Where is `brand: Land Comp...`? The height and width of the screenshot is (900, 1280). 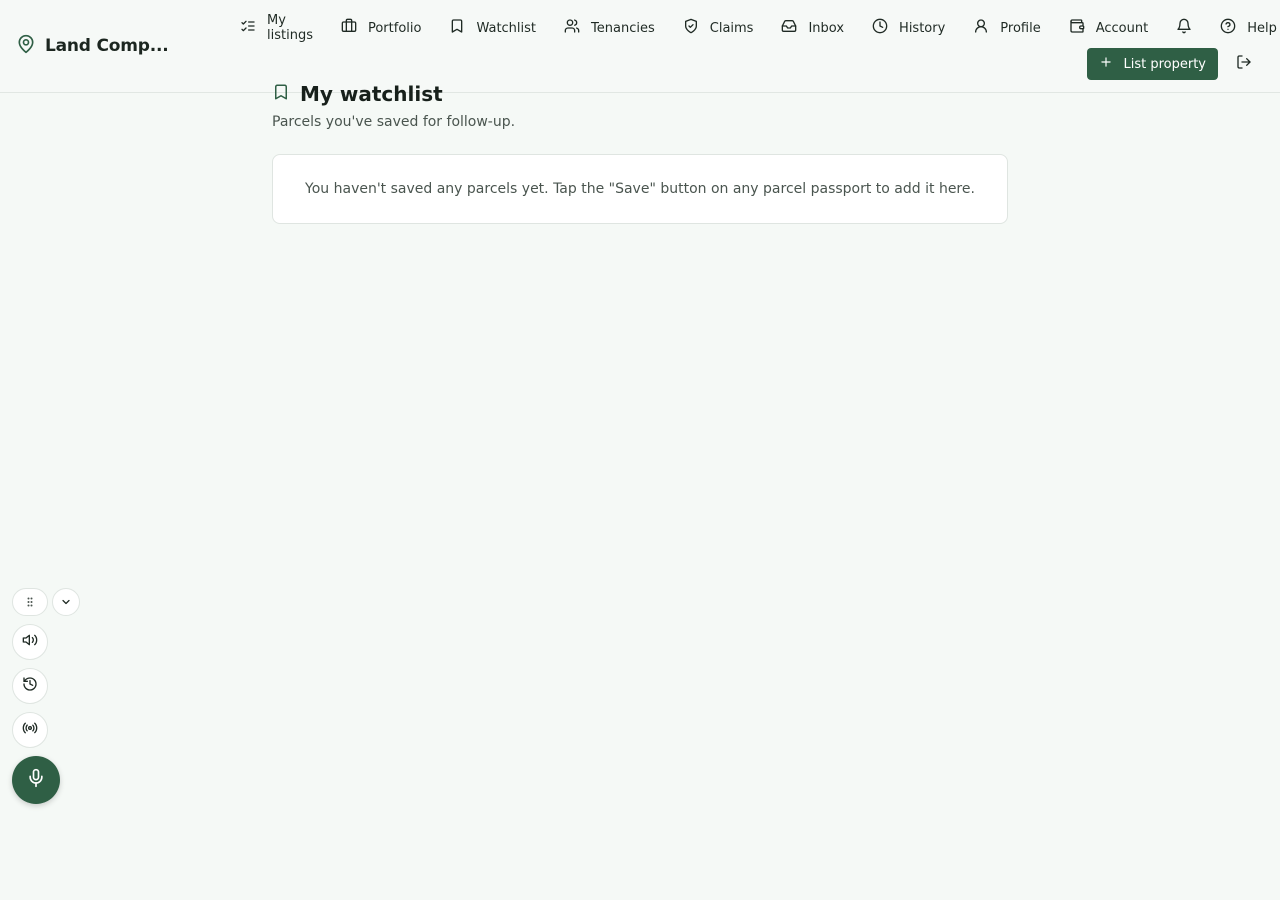 brand: Land Comp... is located at coordinates (92, 46).